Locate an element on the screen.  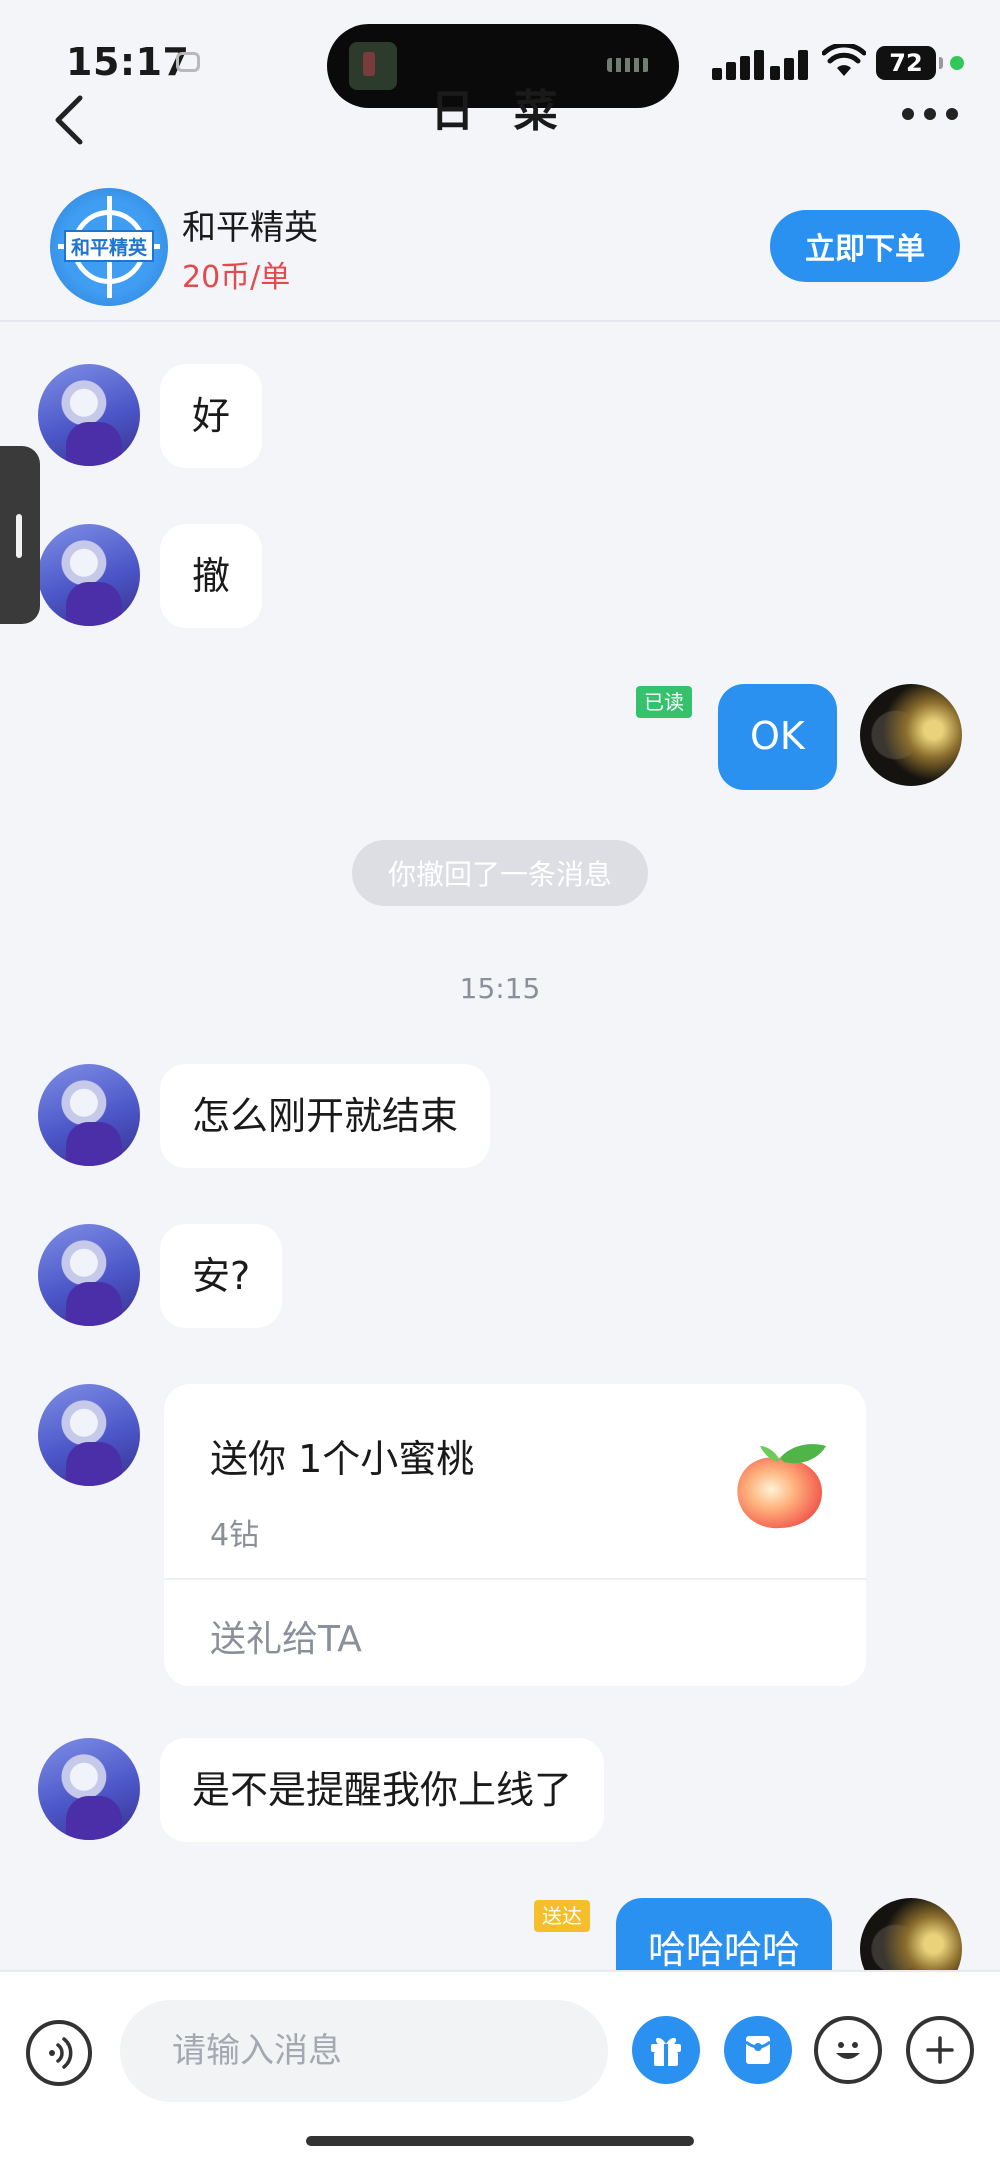
send-gift-link: 送礼给TA is located at coordinates (286, 1636).